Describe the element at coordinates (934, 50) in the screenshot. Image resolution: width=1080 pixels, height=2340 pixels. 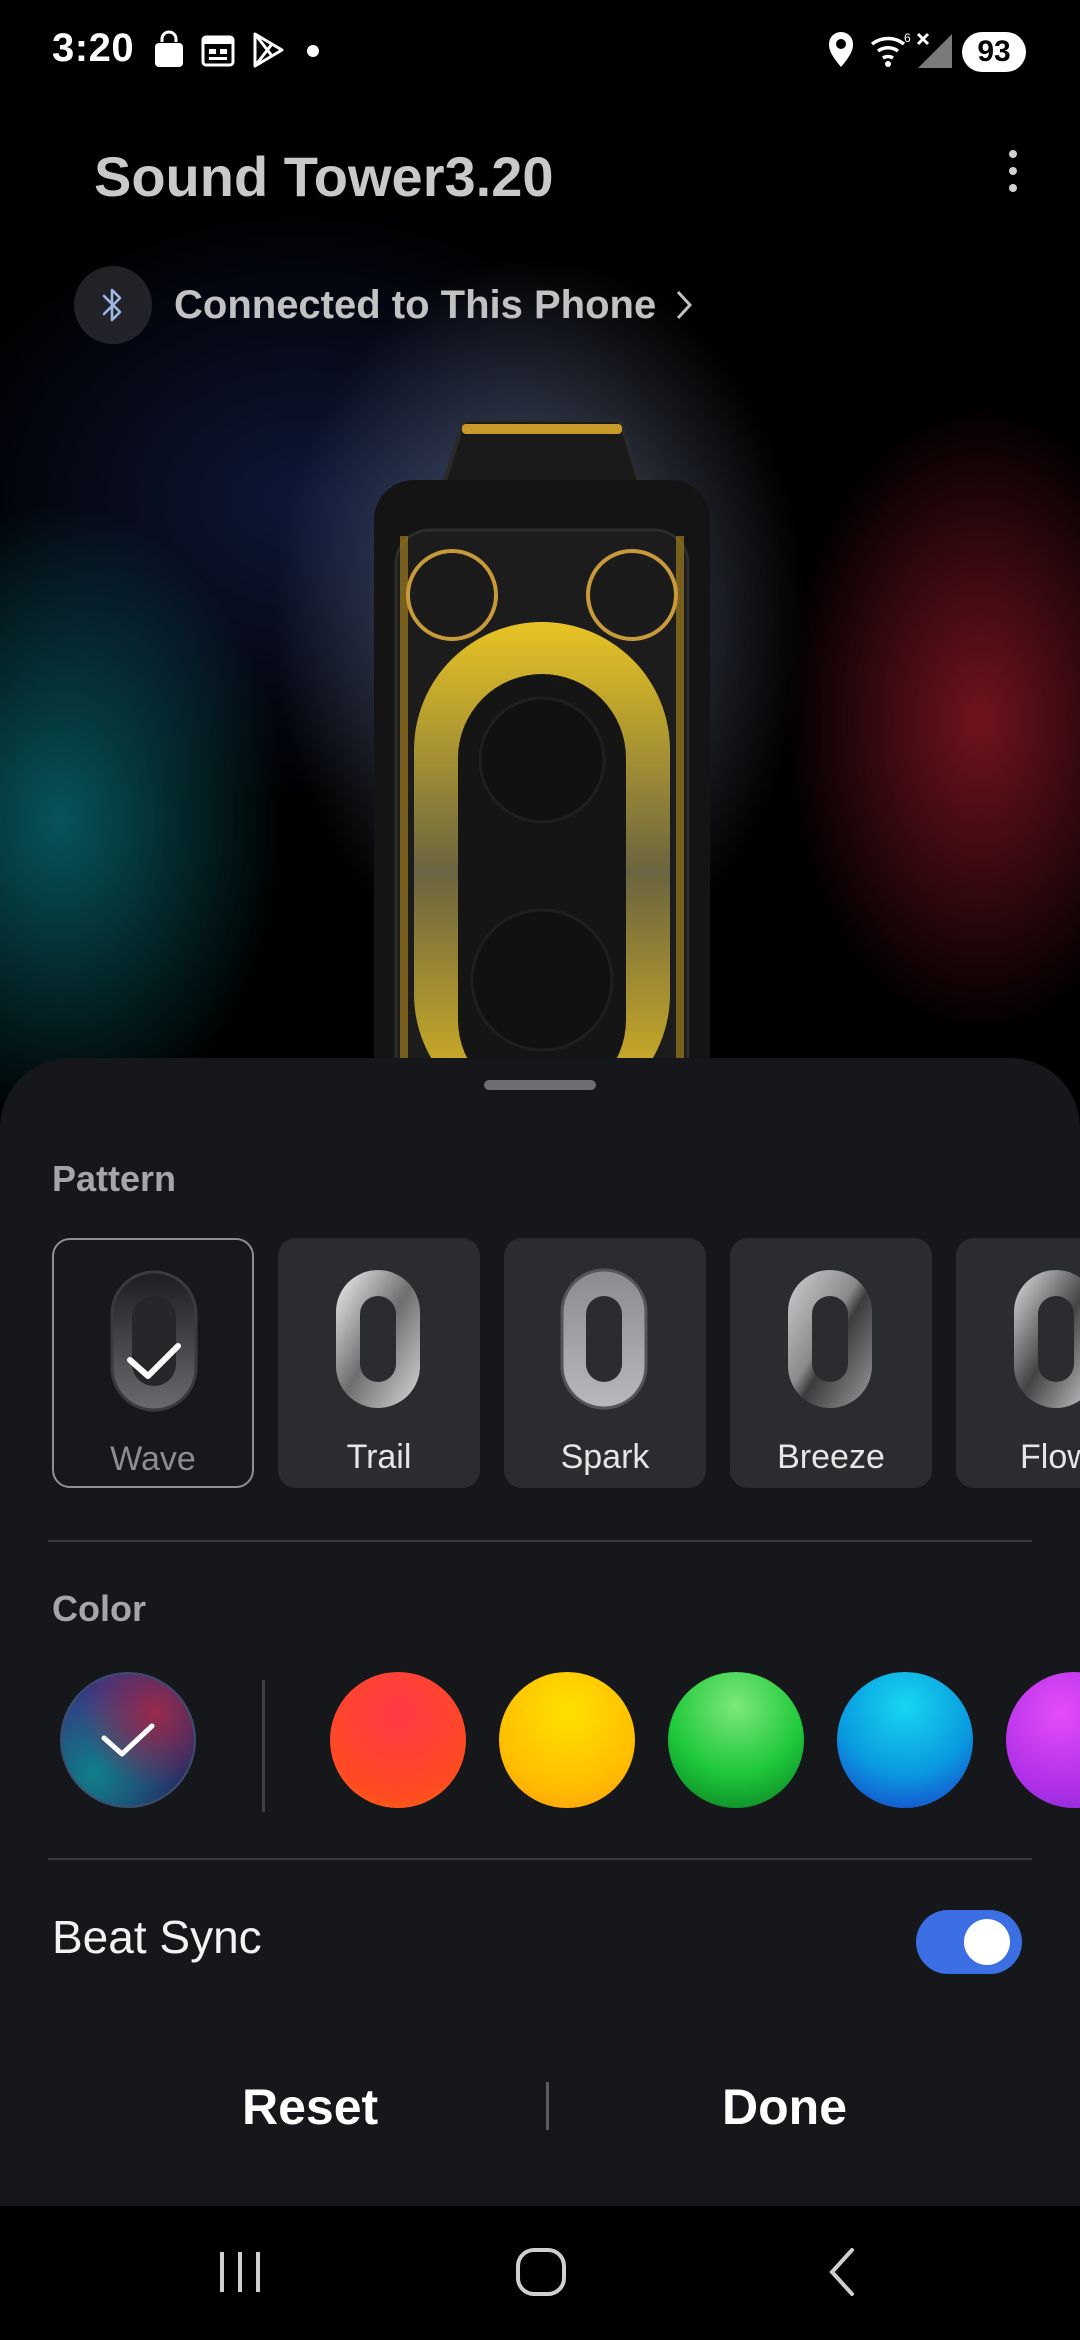
I see `signal-icon` at that location.